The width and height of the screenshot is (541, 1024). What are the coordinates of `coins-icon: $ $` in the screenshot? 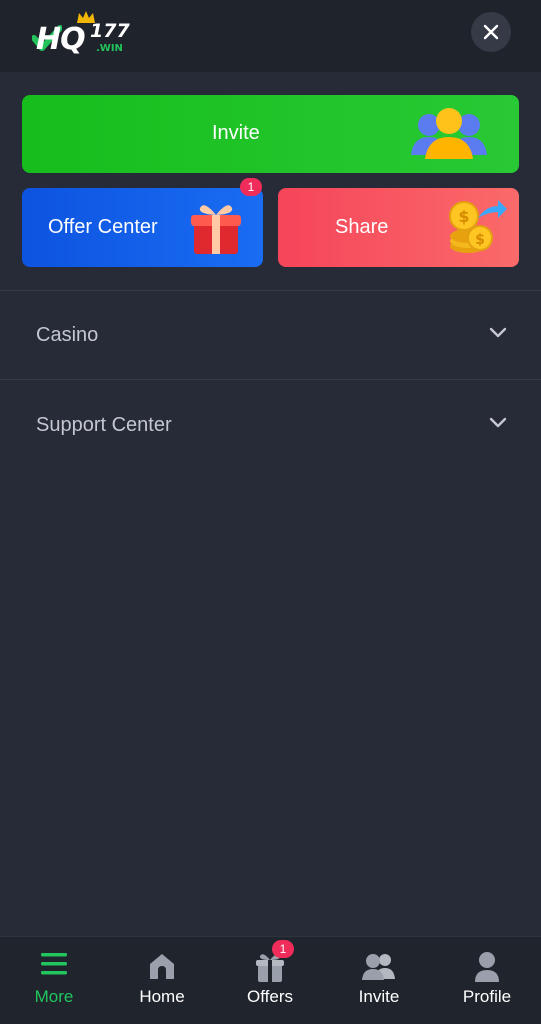 It's located at (478, 226).